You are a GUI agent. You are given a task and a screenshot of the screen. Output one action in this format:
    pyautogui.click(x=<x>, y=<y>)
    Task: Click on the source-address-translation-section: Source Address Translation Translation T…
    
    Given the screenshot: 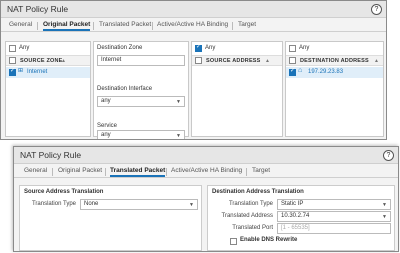 What is the action you would take?
    pyautogui.click(x=110, y=218)
    